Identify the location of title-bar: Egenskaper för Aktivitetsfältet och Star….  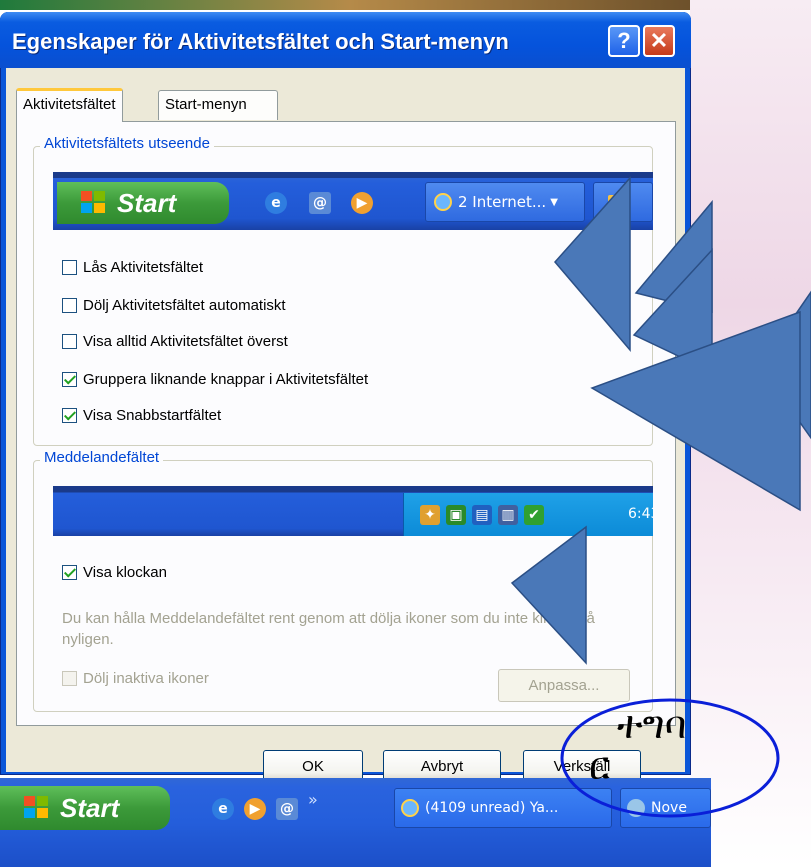
(345, 40).